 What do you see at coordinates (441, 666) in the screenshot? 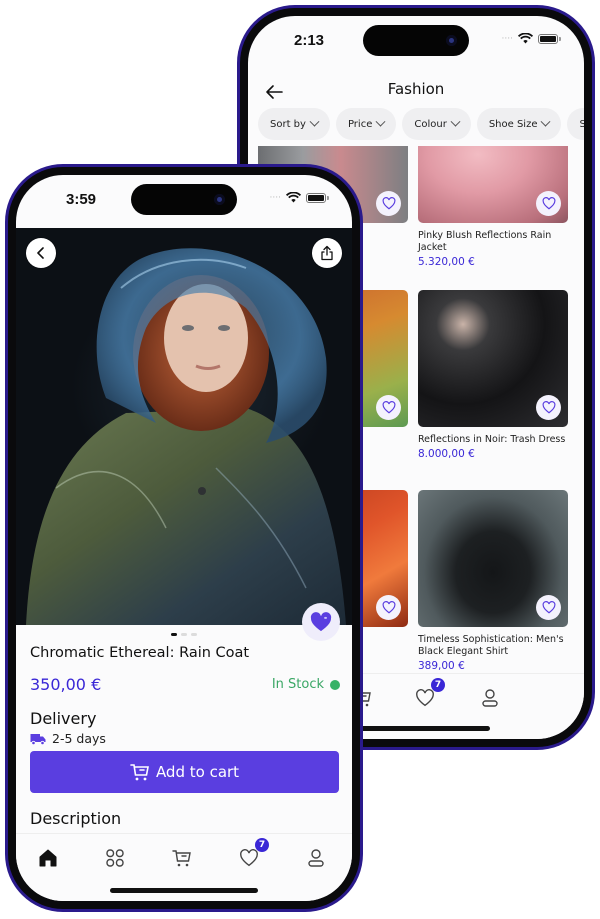
I see `product-price: 389,00 €` at bounding box center [441, 666].